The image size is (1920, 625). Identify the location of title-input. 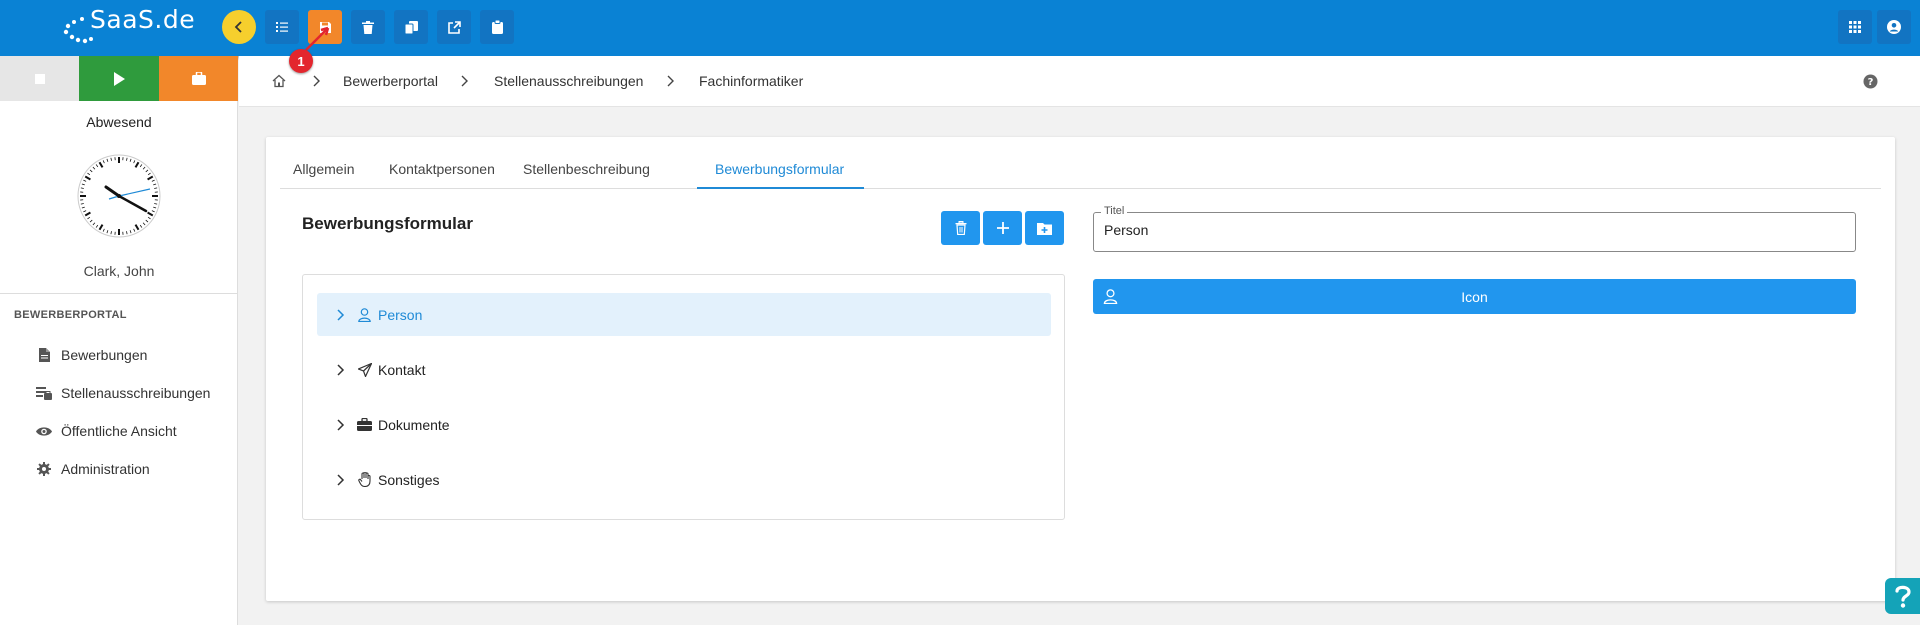
(1474, 230).